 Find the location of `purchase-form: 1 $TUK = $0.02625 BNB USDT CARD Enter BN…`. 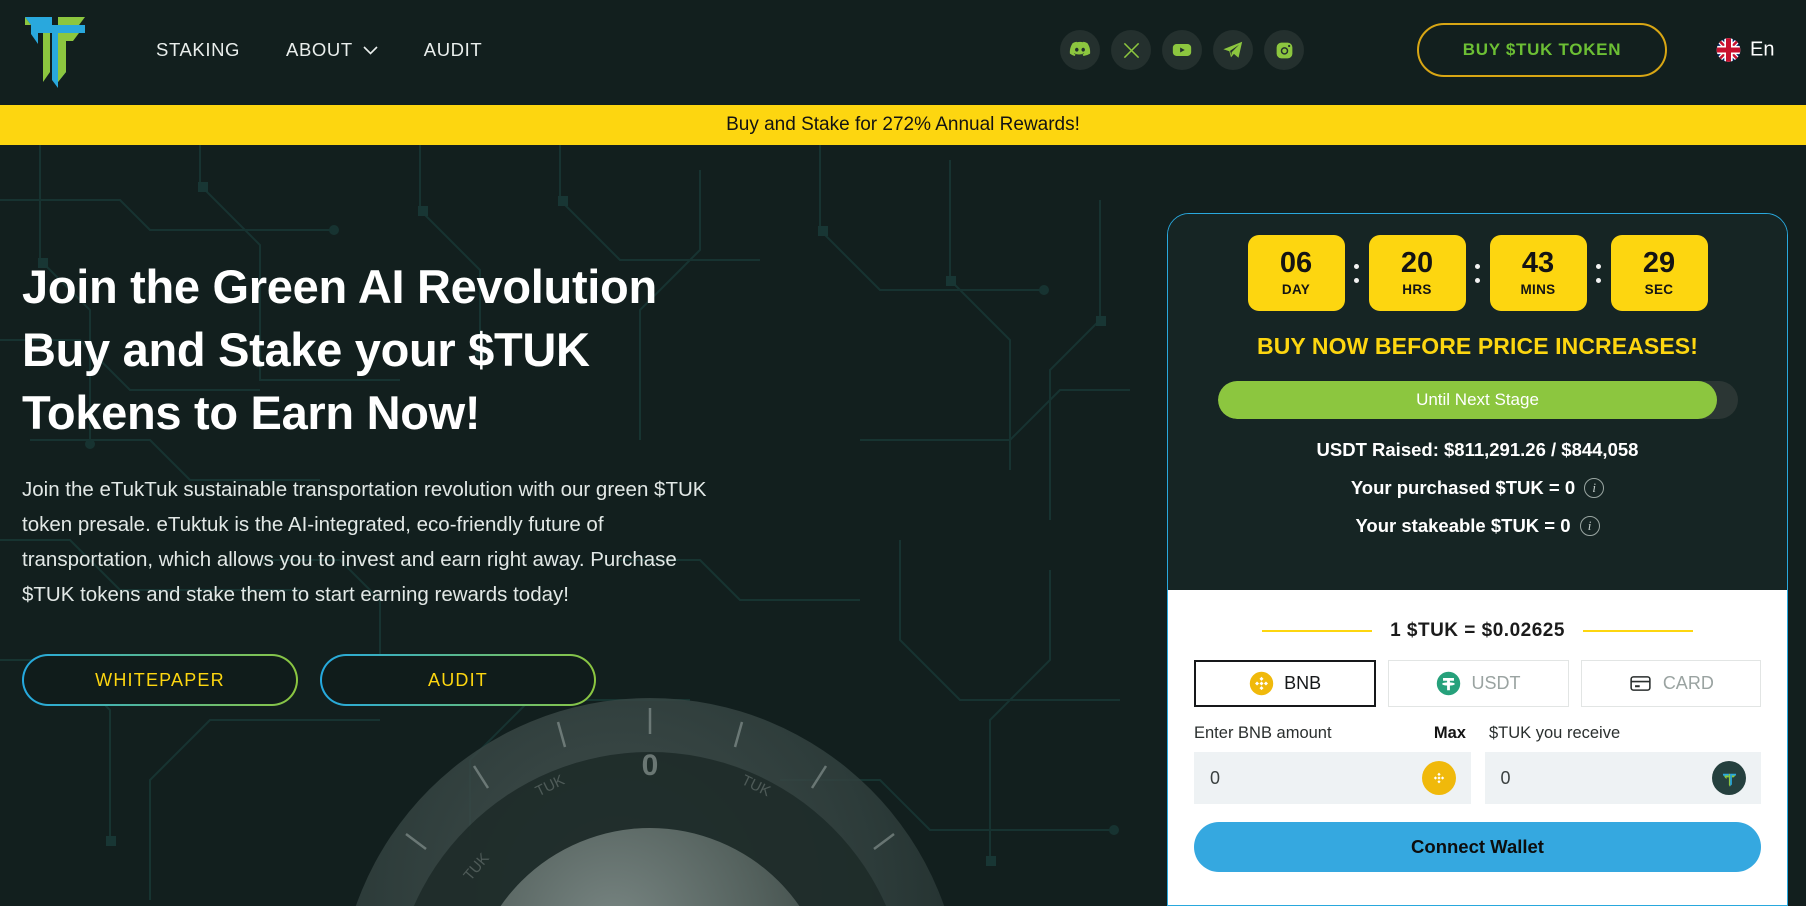

purchase-form: 1 $TUK = $0.02625 BNB USDT CARD Enter BN… is located at coordinates (1477, 747).